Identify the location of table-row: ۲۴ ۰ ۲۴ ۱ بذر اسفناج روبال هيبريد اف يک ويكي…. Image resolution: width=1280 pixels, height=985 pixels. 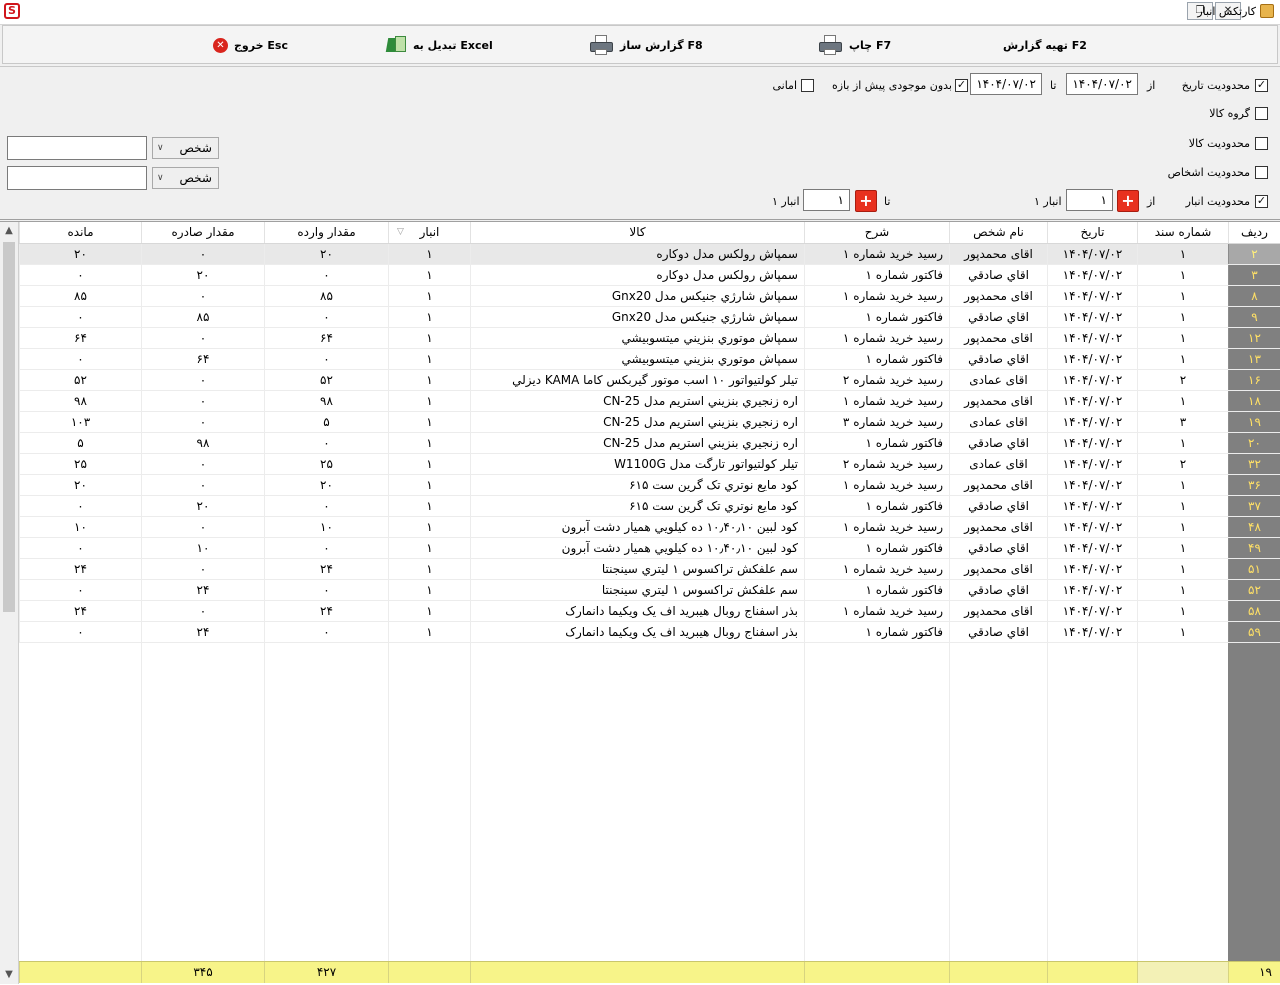
(649, 611).